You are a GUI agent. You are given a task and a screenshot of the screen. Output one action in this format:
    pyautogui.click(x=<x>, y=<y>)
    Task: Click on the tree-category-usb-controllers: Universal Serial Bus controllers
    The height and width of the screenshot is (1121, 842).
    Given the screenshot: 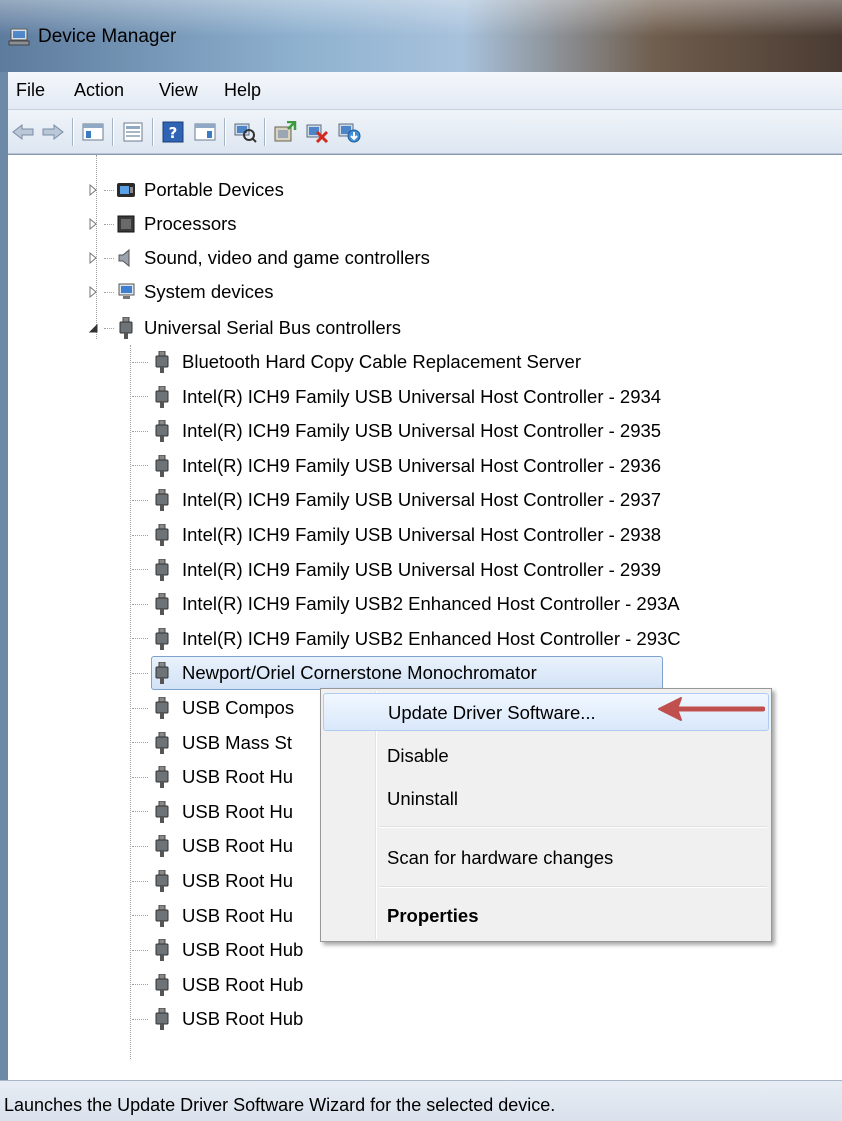 What is the action you would take?
    pyautogui.click(x=246, y=328)
    